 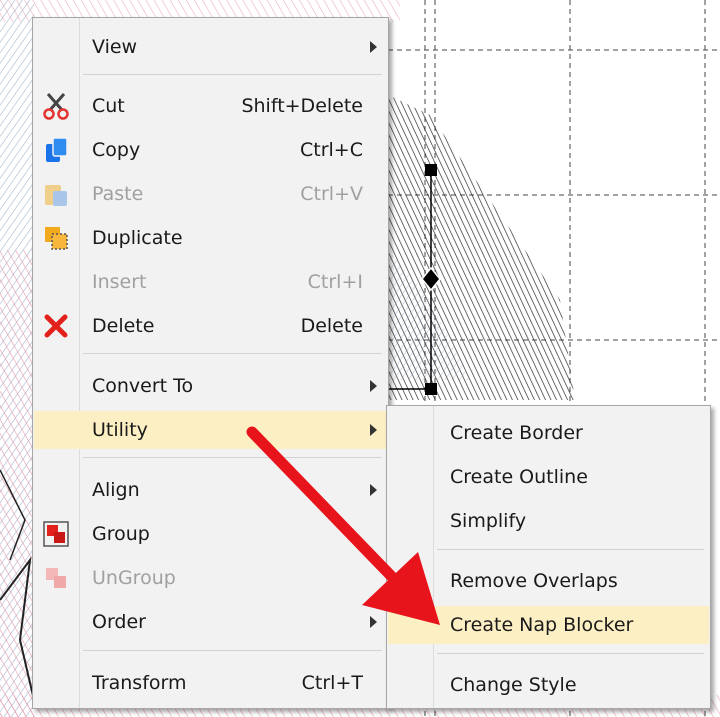 I want to click on menu-item-paste: Paste Ctrl+V, so click(x=210, y=194).